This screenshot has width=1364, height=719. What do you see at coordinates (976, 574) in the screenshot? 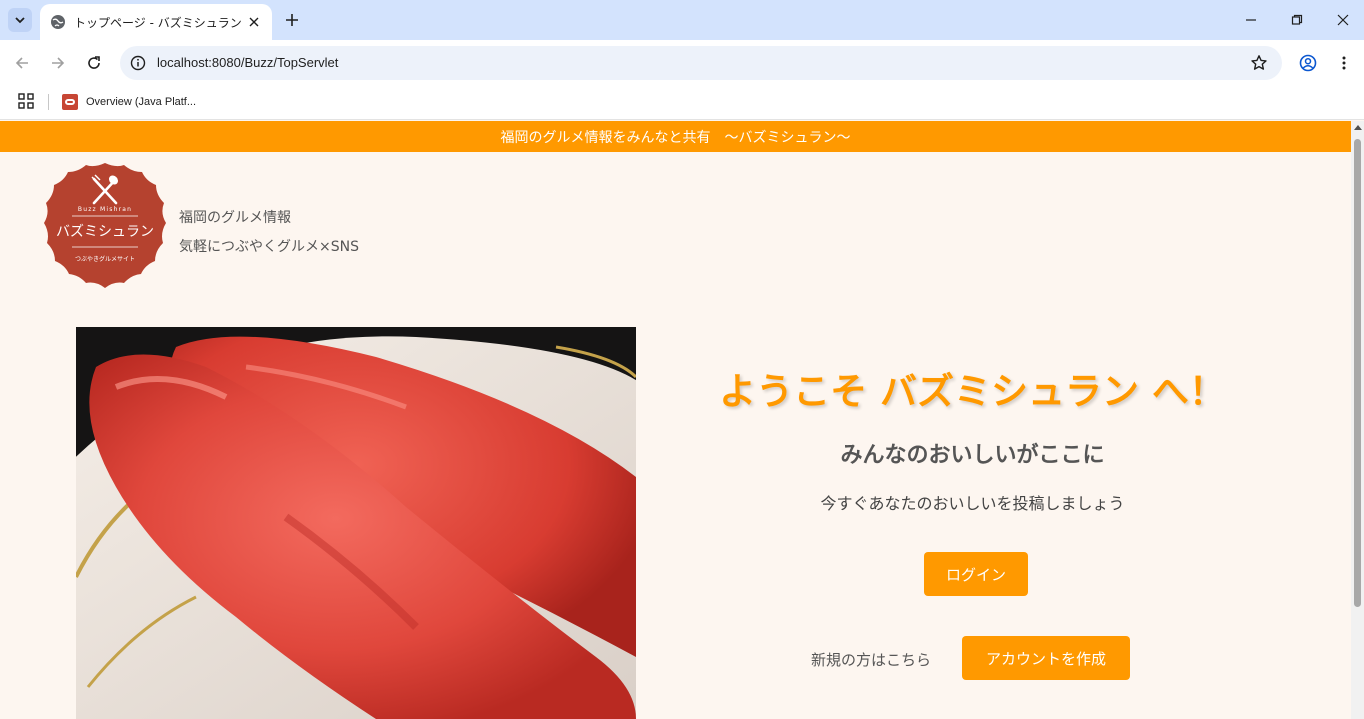
I see `login-button: ログイン` at bounding box center [976, 574].